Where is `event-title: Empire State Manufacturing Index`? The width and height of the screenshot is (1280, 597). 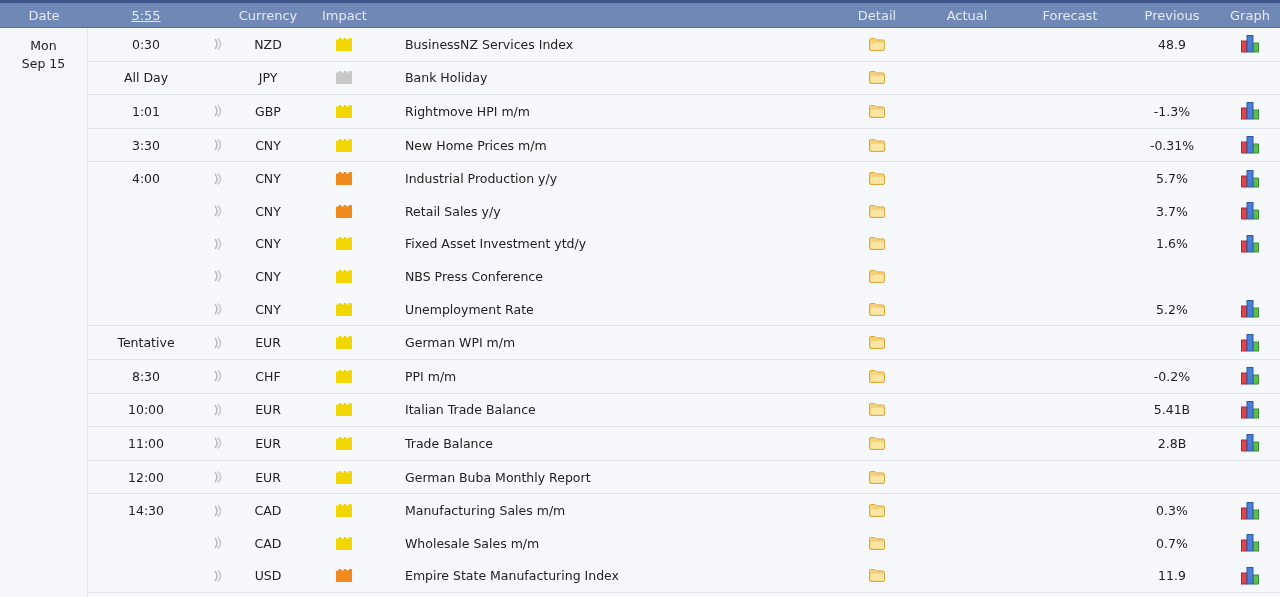
event-title: Empire State Manufacturing Index is located at coordinates (512, 576).